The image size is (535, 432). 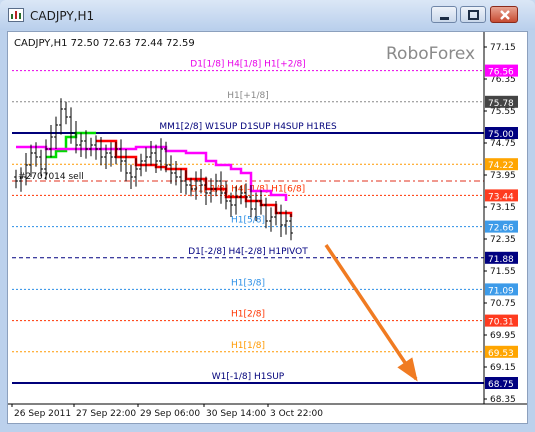 I want to click on close-icon, so click(x=505, y=15).